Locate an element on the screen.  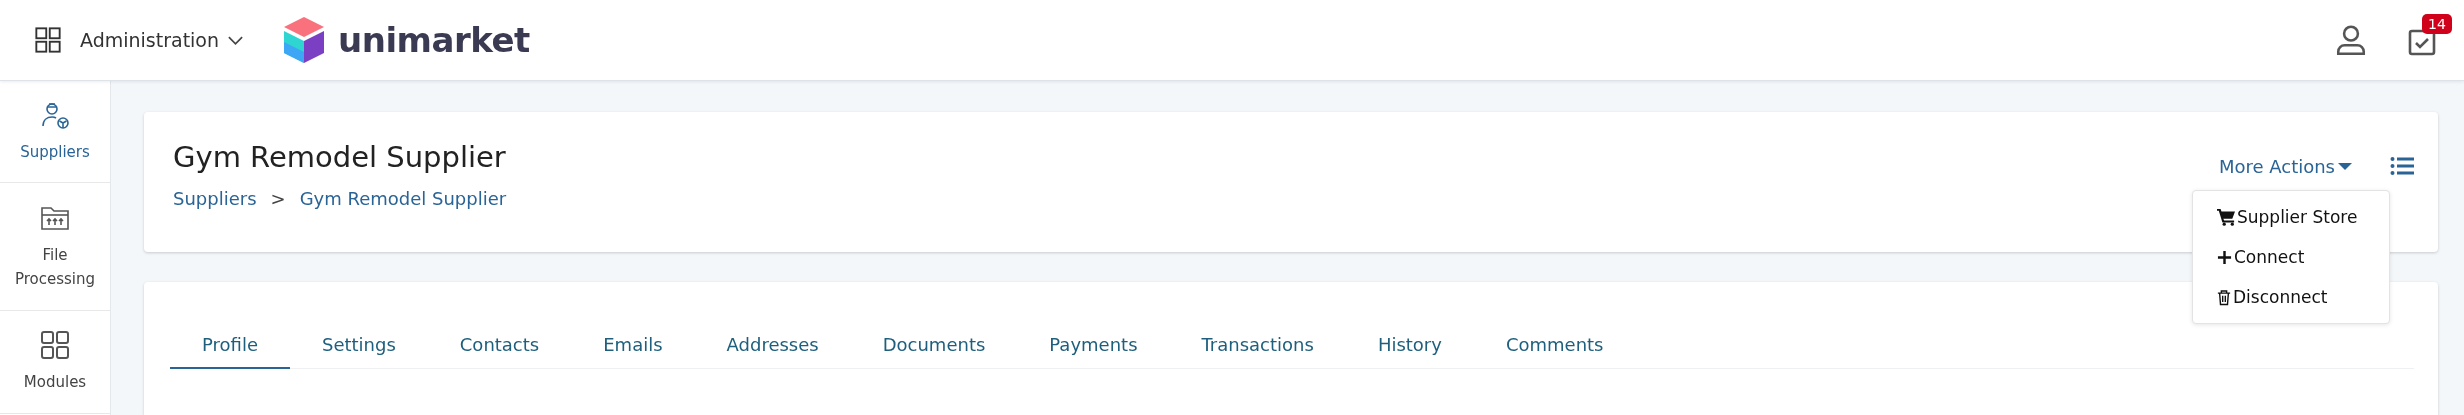
tab: Addresses is located at coordinates (772, 351).